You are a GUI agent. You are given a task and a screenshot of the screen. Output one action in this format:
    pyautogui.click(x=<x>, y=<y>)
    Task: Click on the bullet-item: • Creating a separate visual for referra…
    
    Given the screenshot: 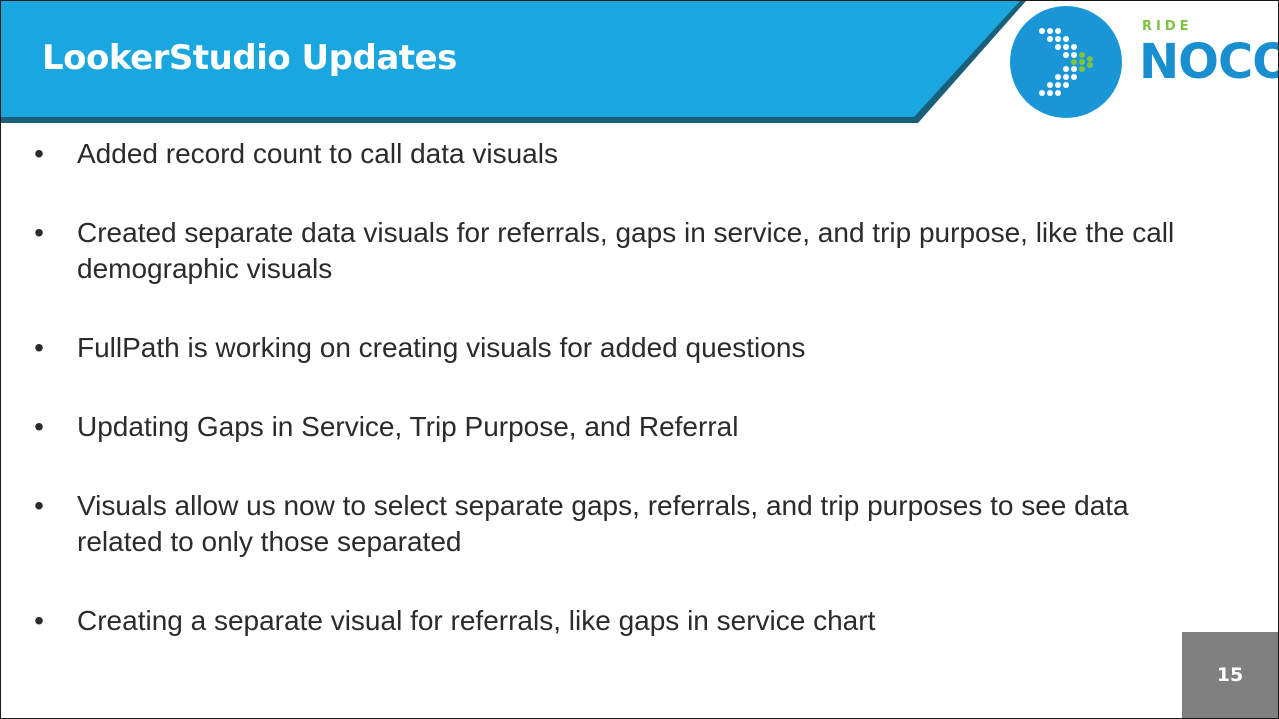 What is the action you would take?
    pyautogui.click(x=604, y=621)
    